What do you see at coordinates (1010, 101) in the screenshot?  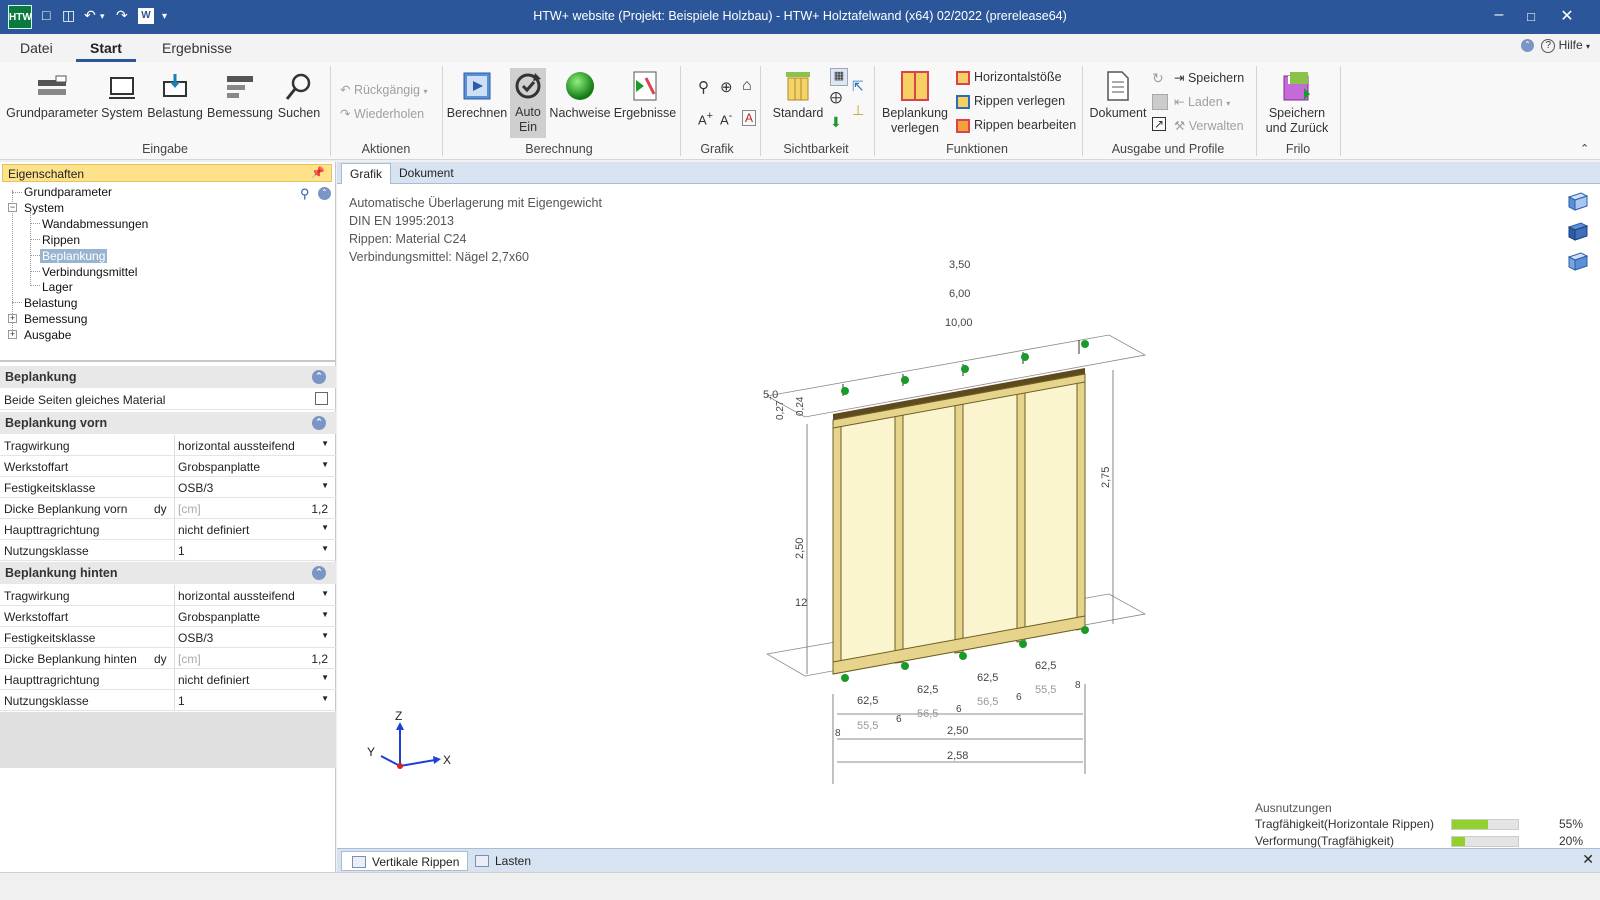 I see `rippen-verlegen-button: Rippen verlegen` at bounding box center [1010, 101].